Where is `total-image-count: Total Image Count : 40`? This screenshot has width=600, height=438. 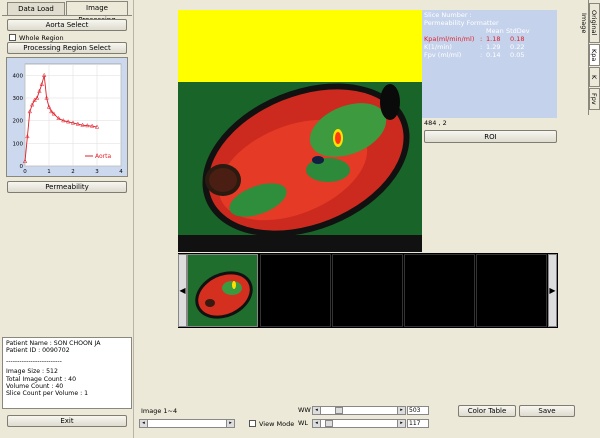 total-image-count: Total Image Count : 40 is located at coordinates (41, 379).